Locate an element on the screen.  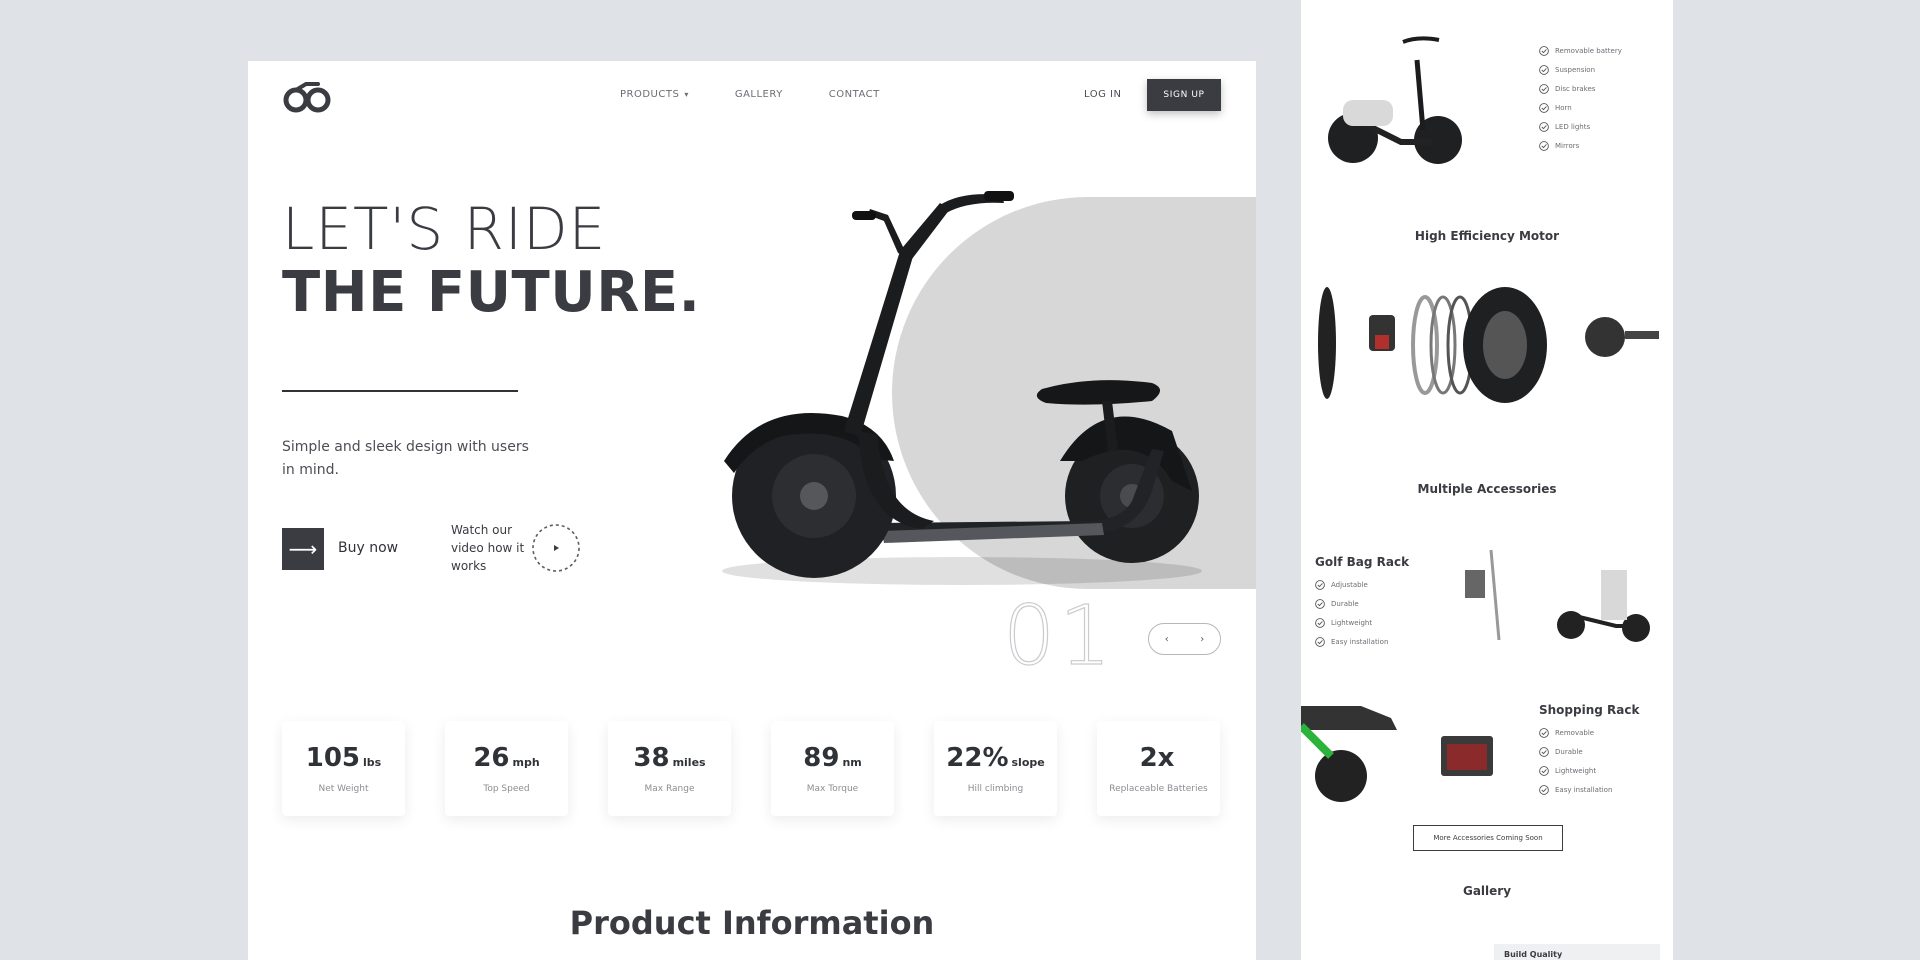
watch-video-text: Watch our video how it works is located at coordinates (491, 548).